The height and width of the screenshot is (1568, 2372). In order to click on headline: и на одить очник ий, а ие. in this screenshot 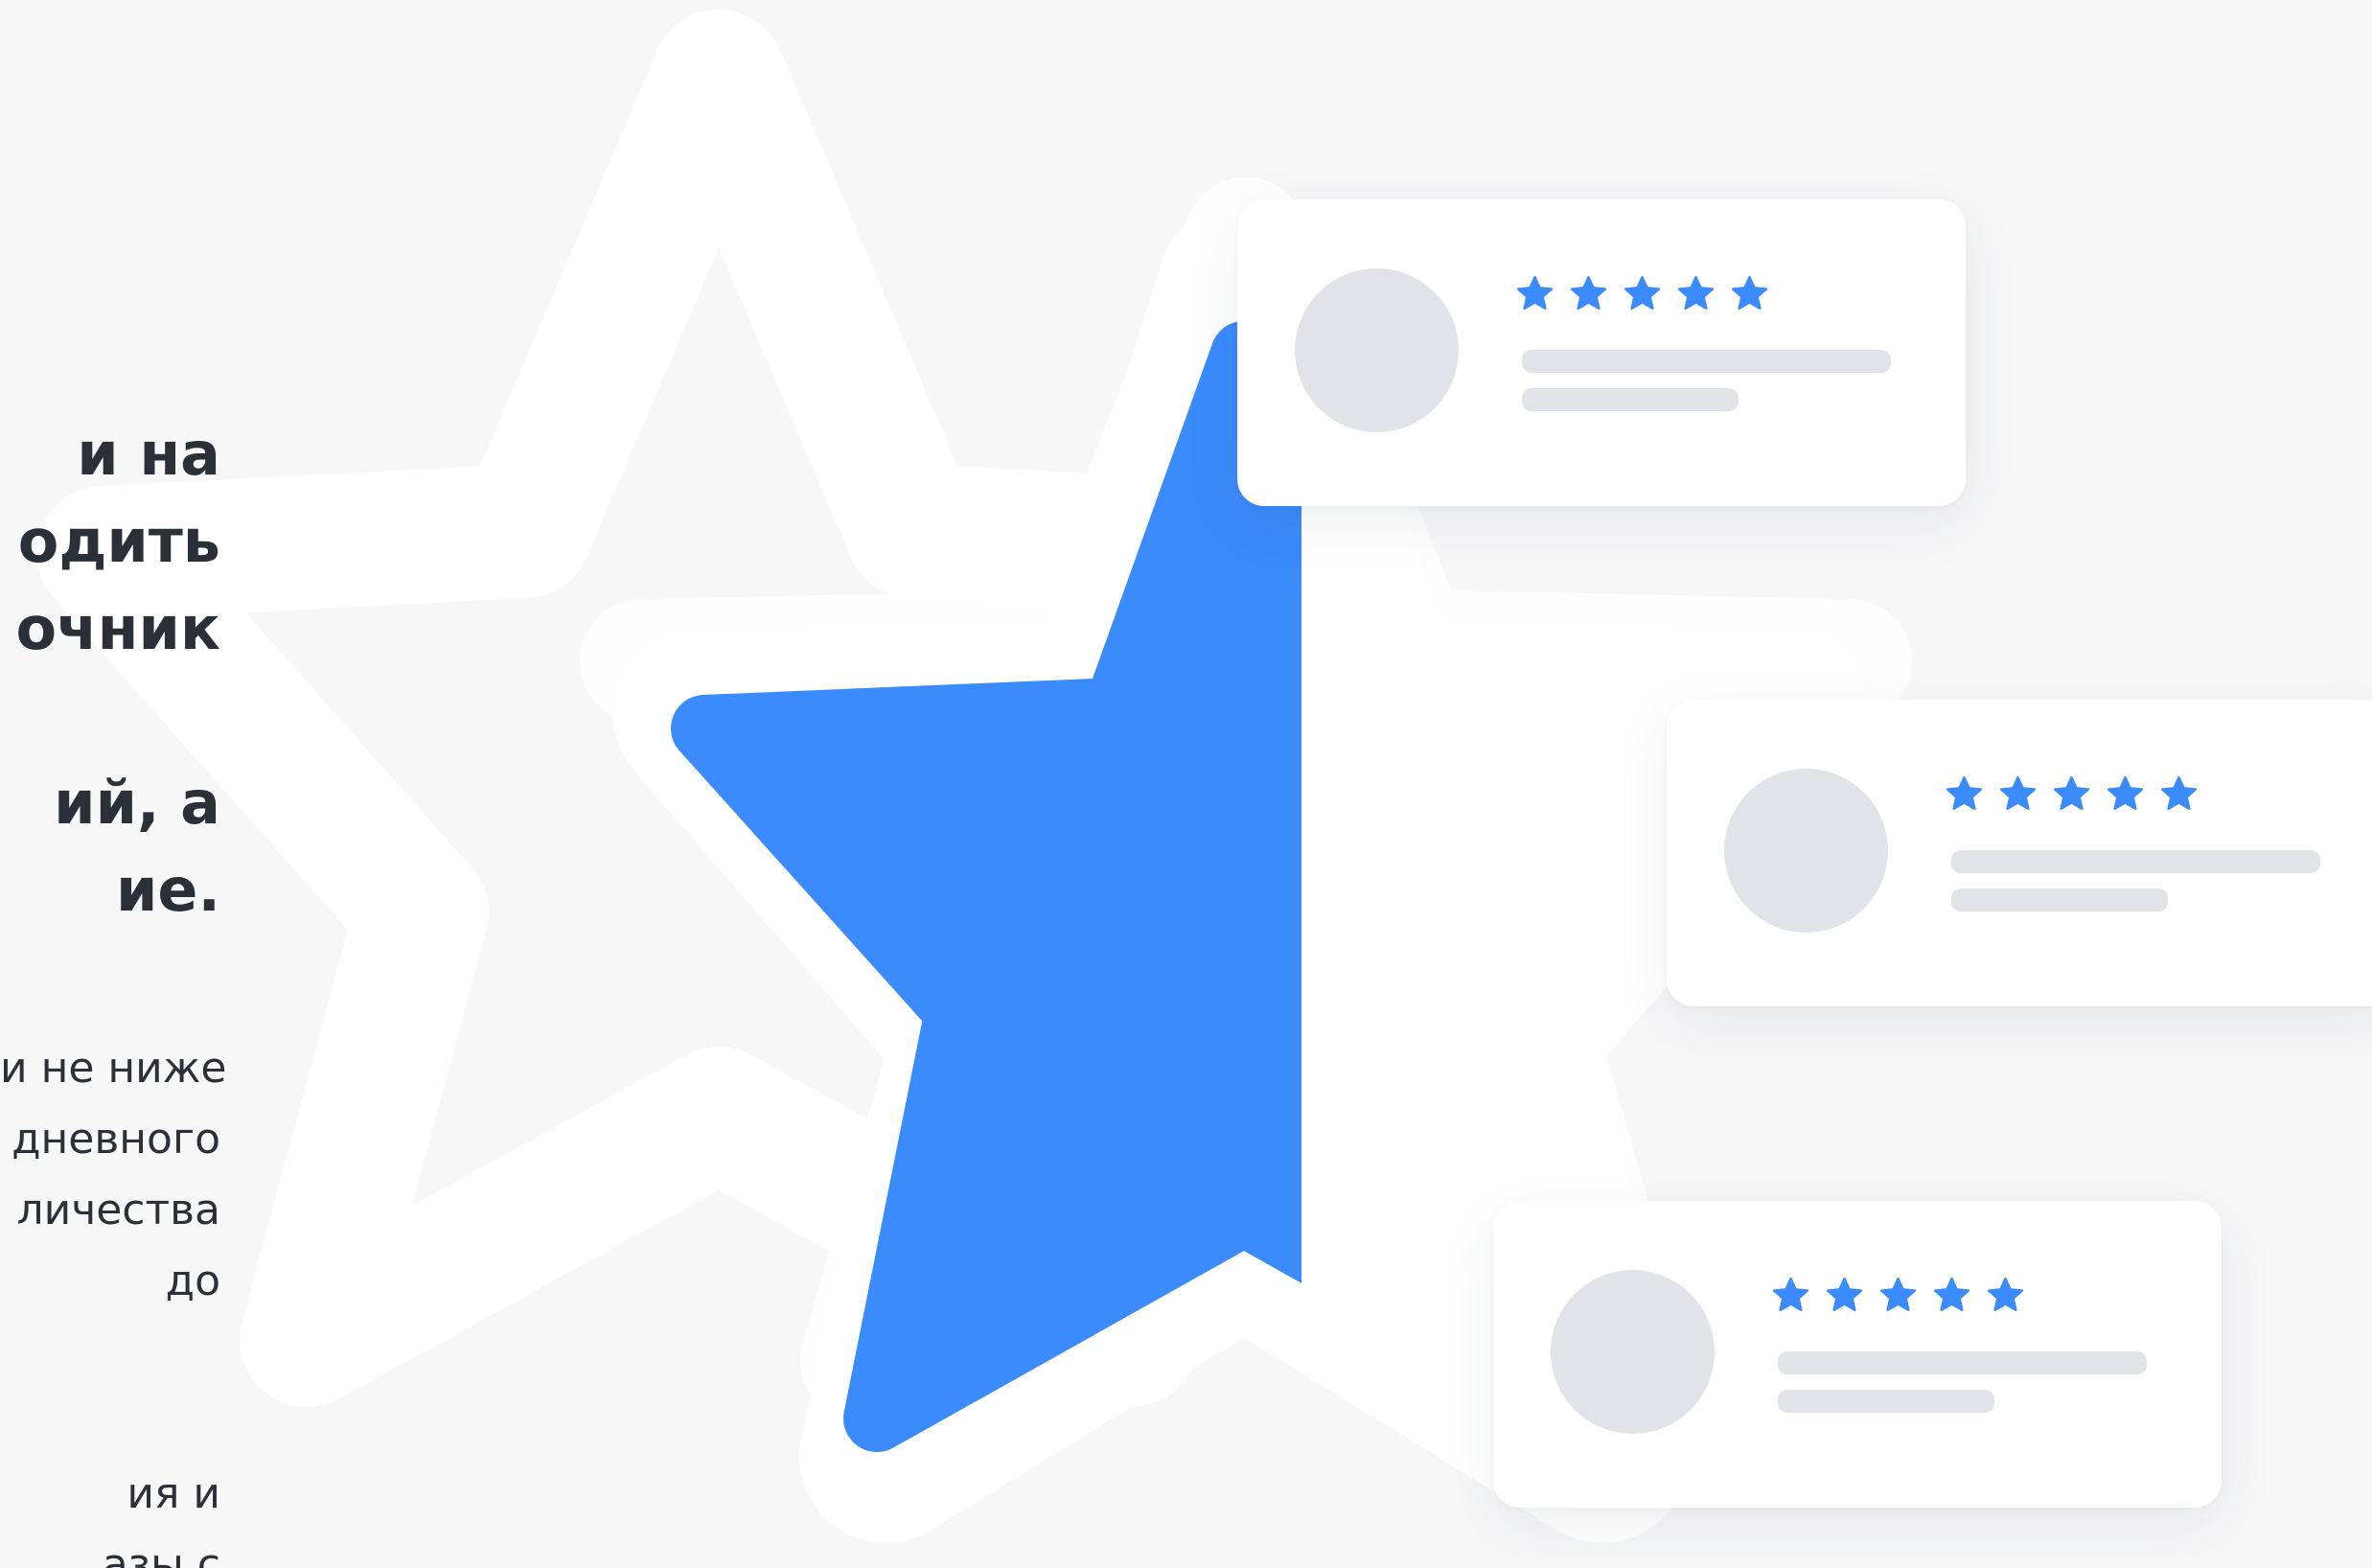, I will do `click(110, 672)`.